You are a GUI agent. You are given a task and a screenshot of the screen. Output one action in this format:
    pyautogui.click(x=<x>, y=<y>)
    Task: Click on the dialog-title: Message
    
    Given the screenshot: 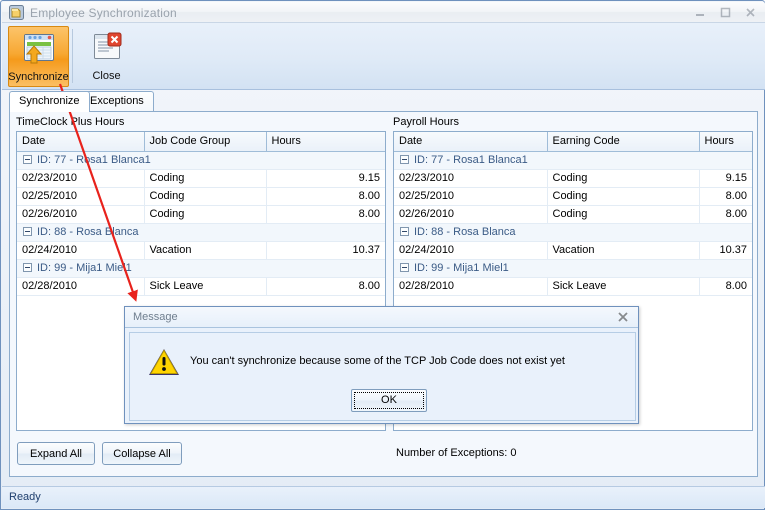 What is the action you would take?
    pyautogui.click(x=155, y=317)
    